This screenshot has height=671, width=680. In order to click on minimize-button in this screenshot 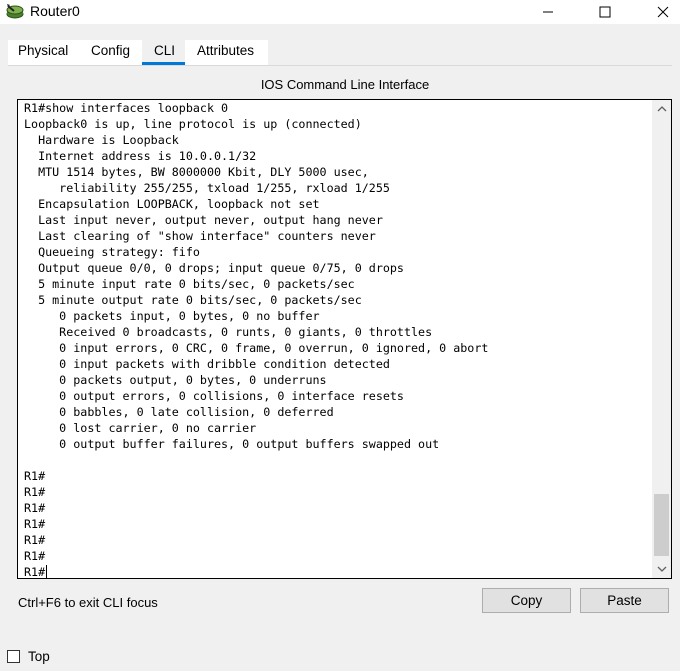, I will do `click(548, 12)`.